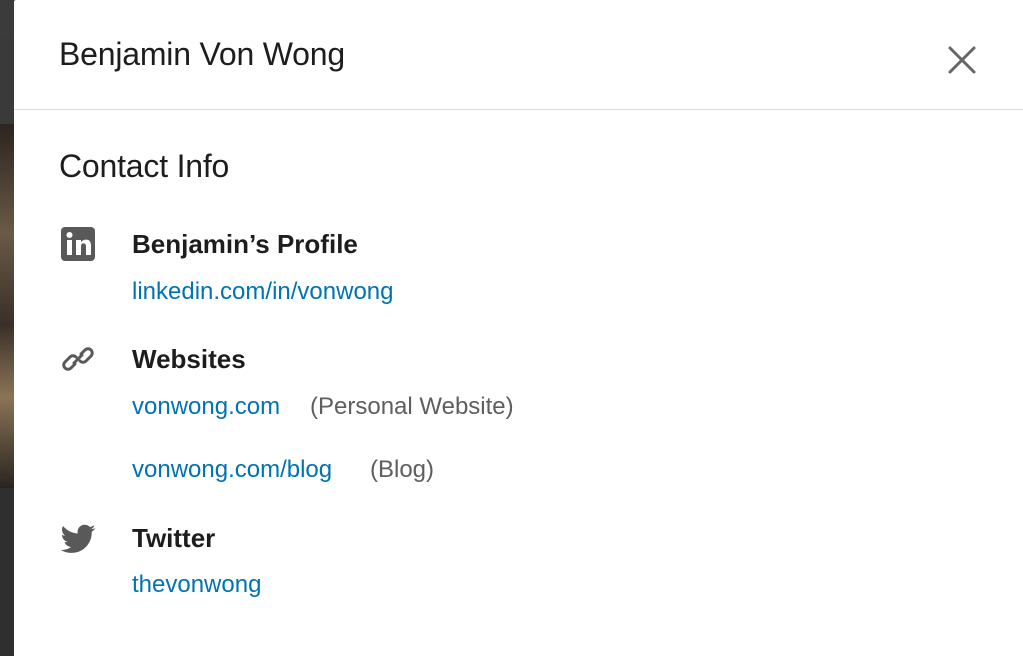 The image size is (1023, 656). What do you see at coordinates (7, 80) in the screenshot?
I see `backdrop-panel` at bounding box center [7, 80].